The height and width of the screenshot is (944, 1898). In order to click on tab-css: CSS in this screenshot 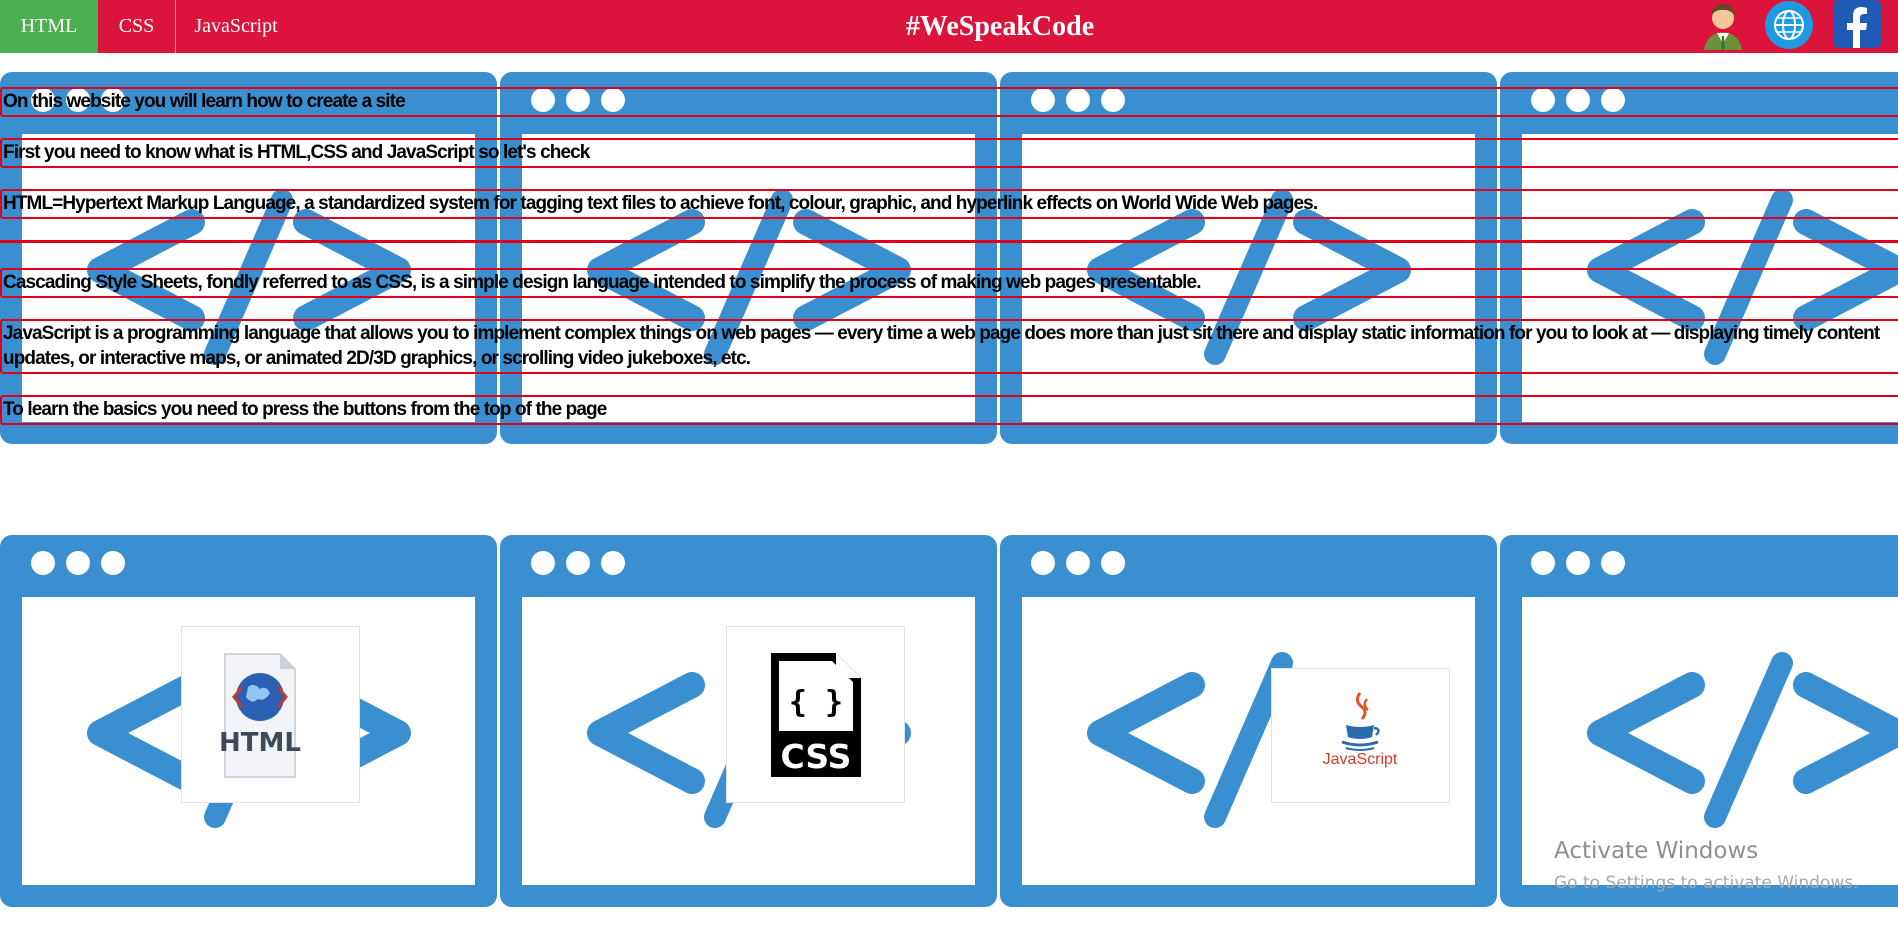, I will do `click(137, 26)`.